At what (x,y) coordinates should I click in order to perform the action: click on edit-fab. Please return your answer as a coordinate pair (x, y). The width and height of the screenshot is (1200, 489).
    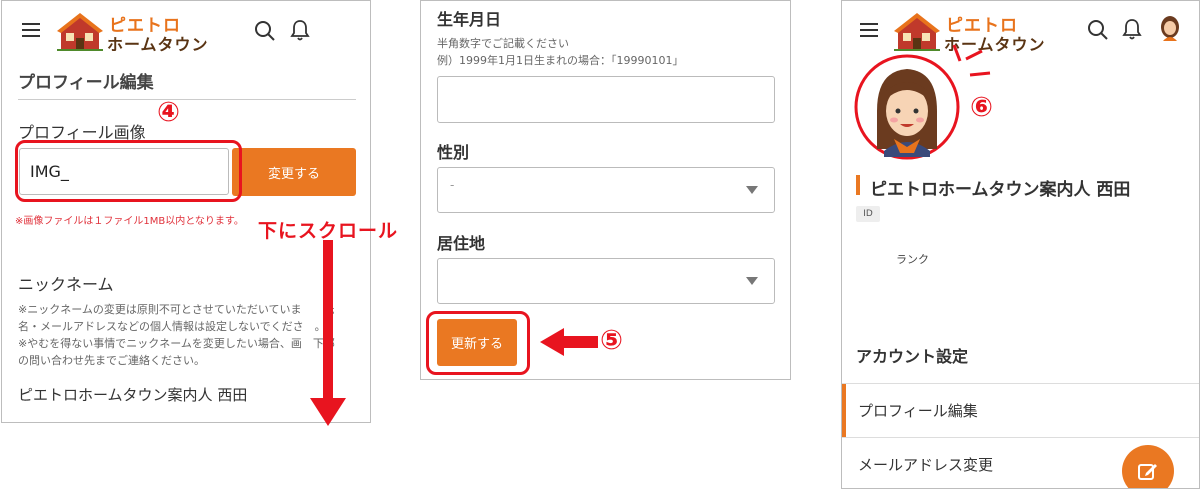
    Looking at the image, I should click on (1148, 466).